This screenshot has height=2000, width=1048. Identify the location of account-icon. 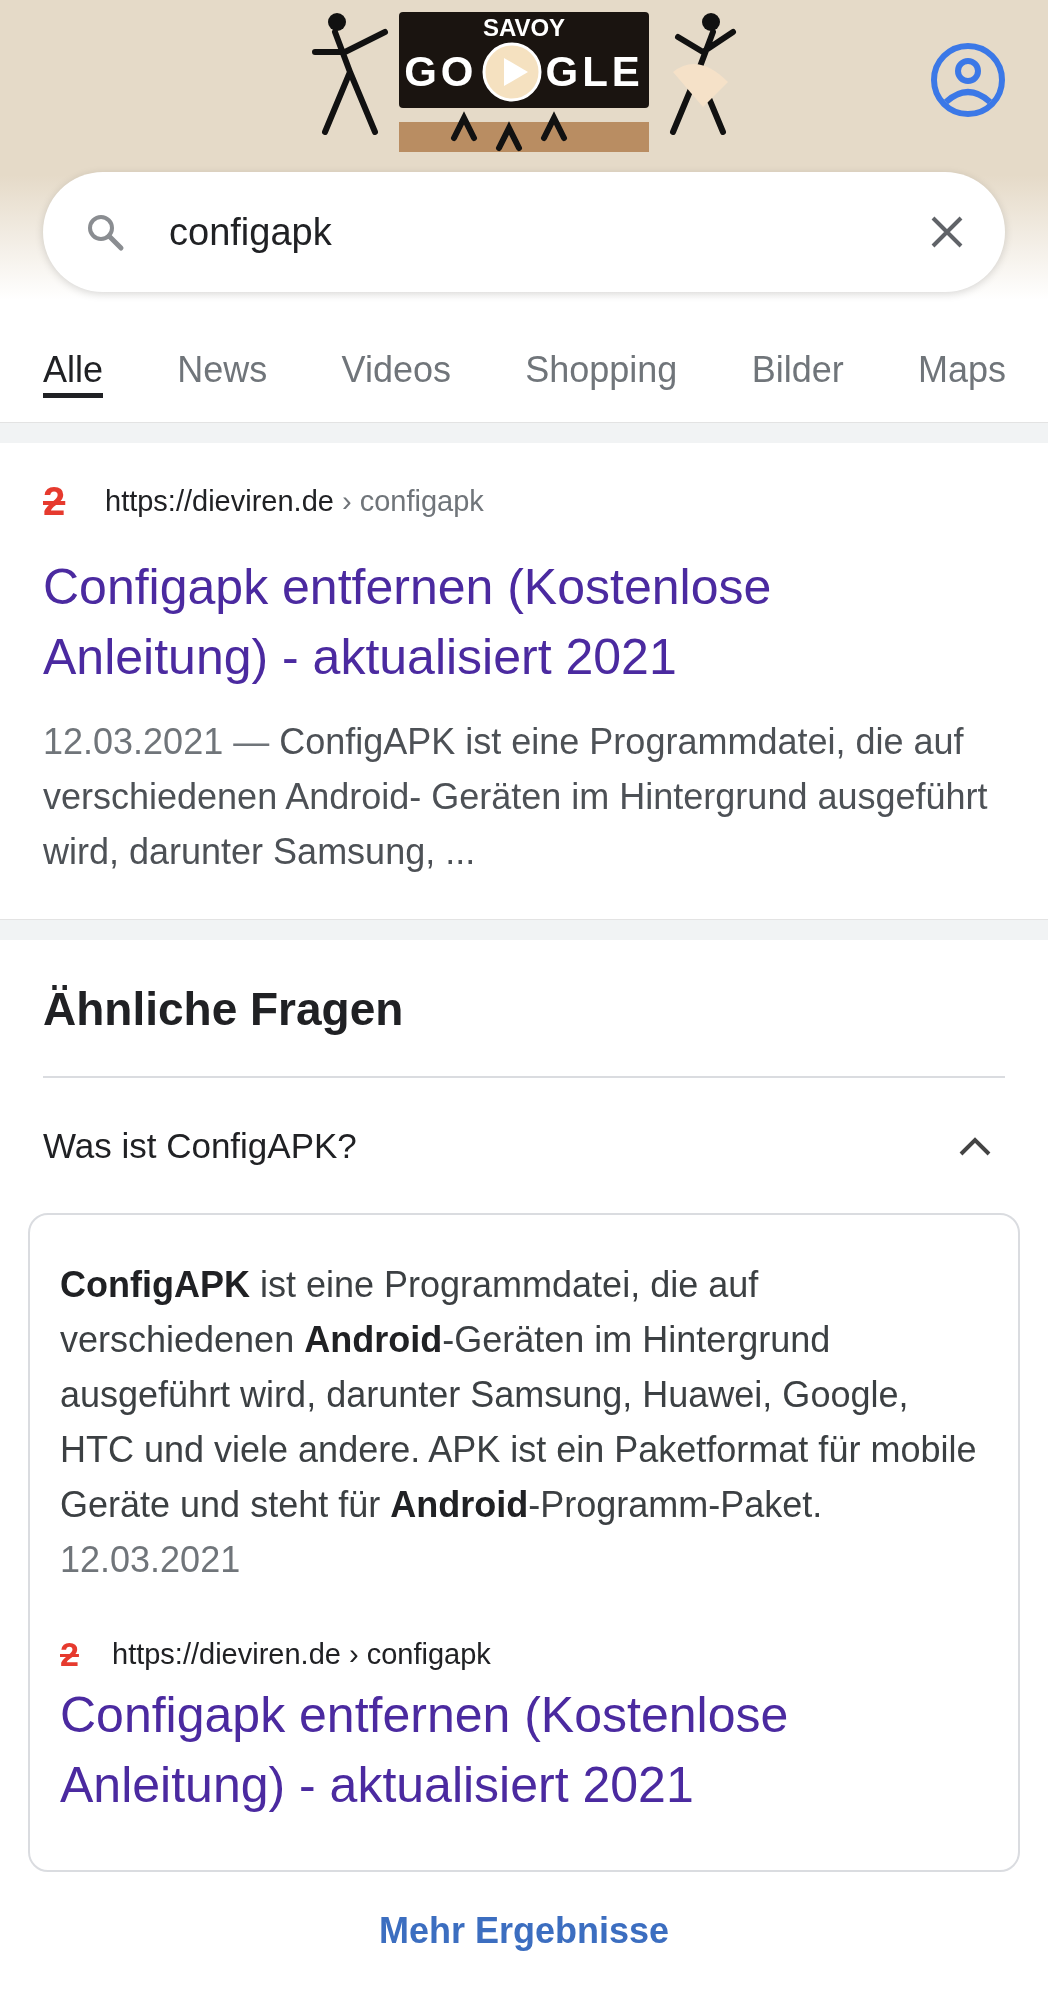
(968, 80).